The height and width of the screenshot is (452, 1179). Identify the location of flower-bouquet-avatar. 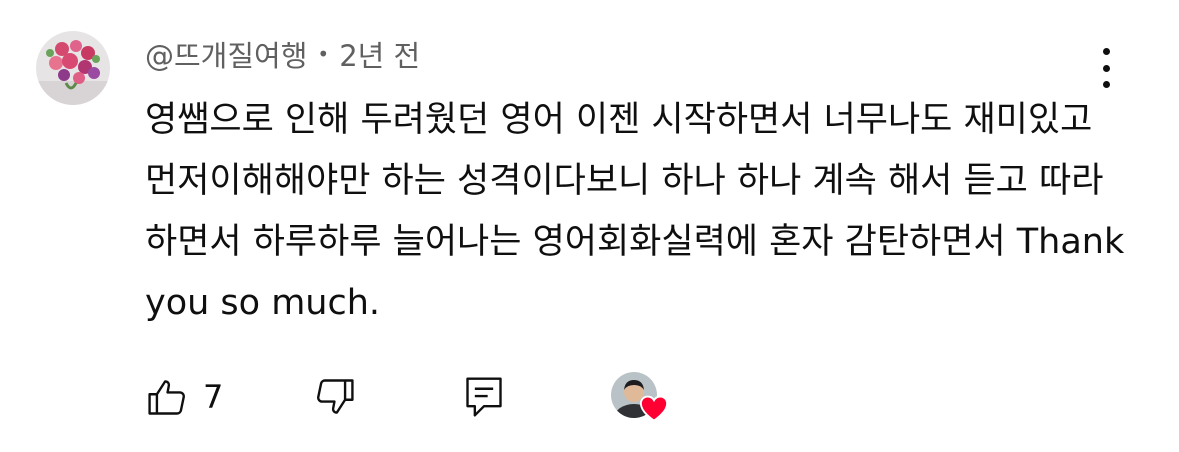
(73, 68).